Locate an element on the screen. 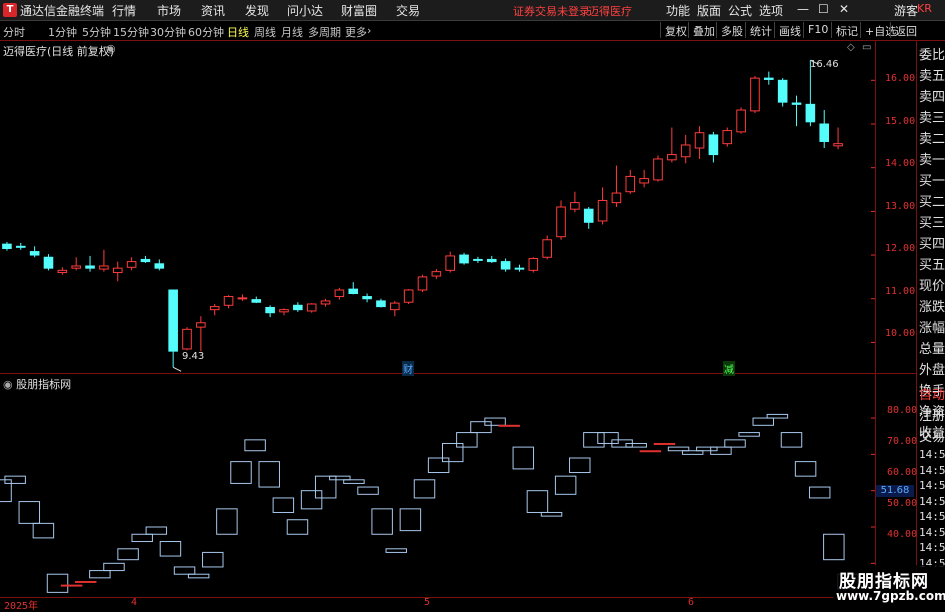  price-tick: 12.00 is located at coordinates (900, 248).